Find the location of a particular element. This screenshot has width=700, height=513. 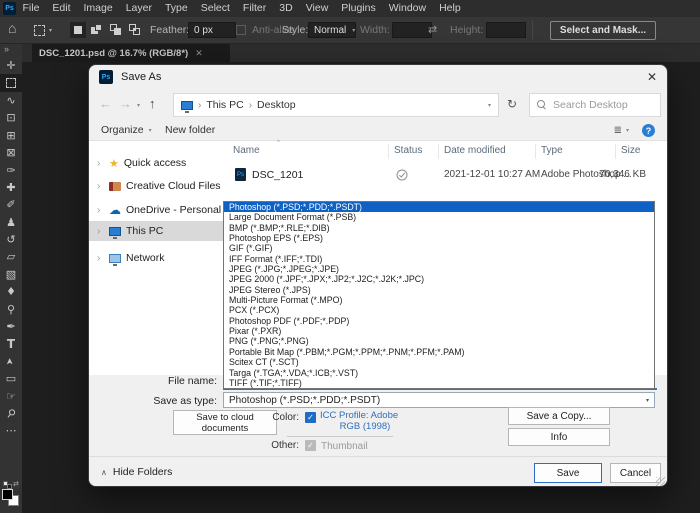

height-input is located at coordinates (506, 30).